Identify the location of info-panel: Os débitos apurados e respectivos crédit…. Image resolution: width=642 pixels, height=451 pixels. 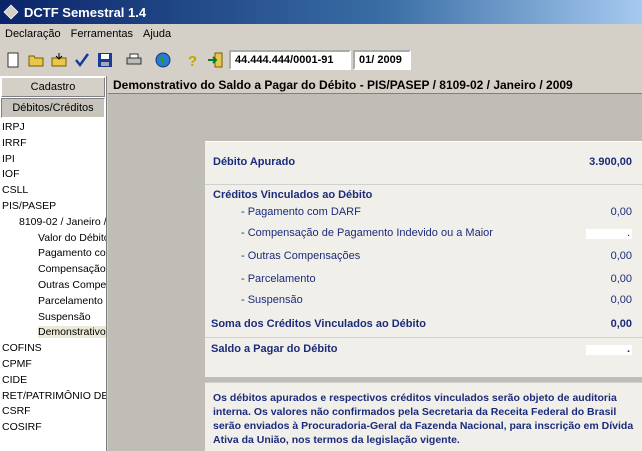
(423, 416).